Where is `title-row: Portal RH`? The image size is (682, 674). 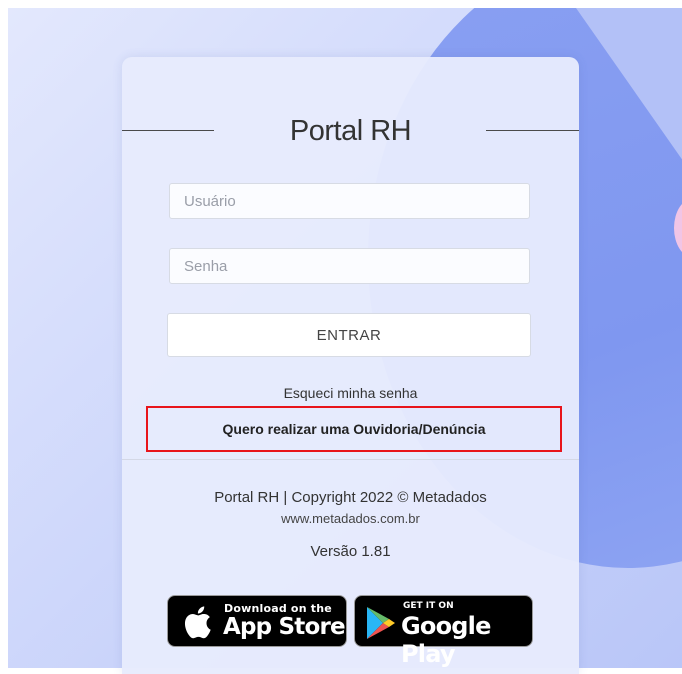
title-row: Portal RH is located at coordinates (350, 133).